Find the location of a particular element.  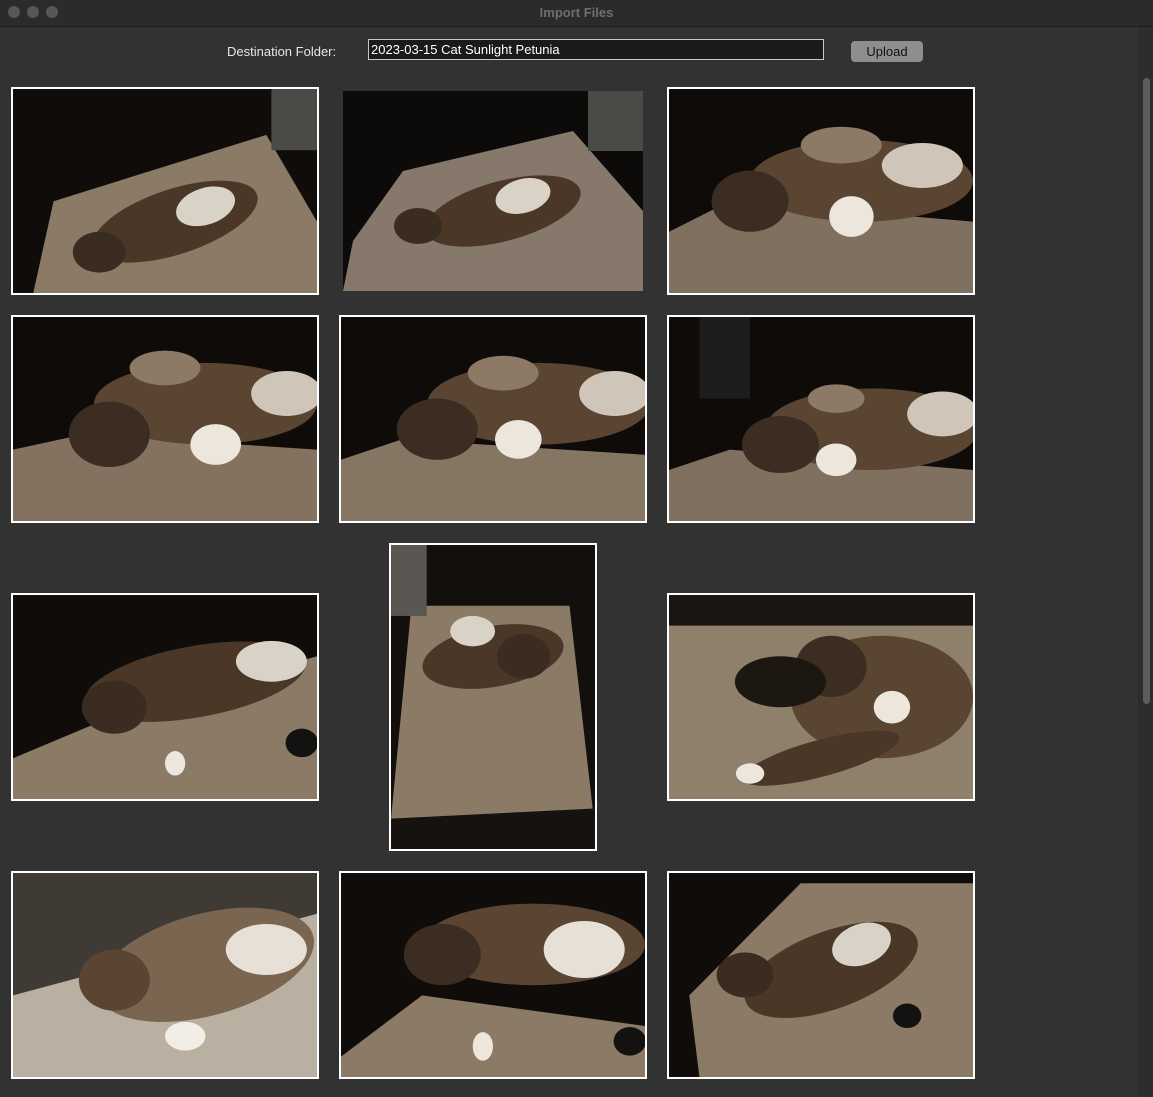

scrollbar-thumb is located at coordinates (1146, 391).